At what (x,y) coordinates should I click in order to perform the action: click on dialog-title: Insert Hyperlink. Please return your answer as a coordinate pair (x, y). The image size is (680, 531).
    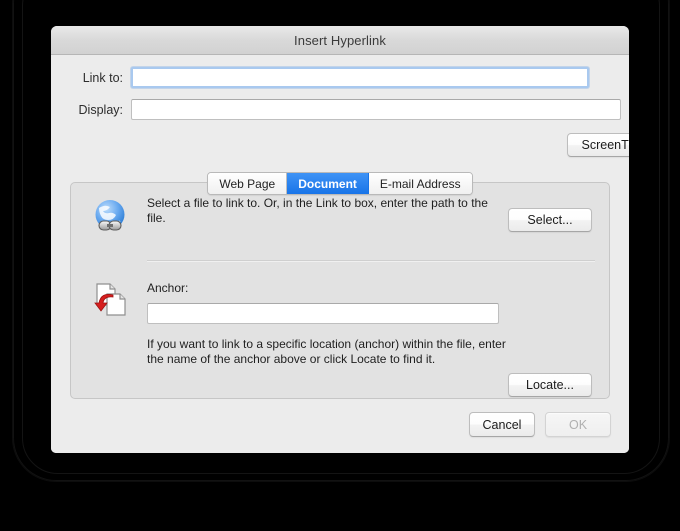
    Looking at the image, I should click on (340, 40).